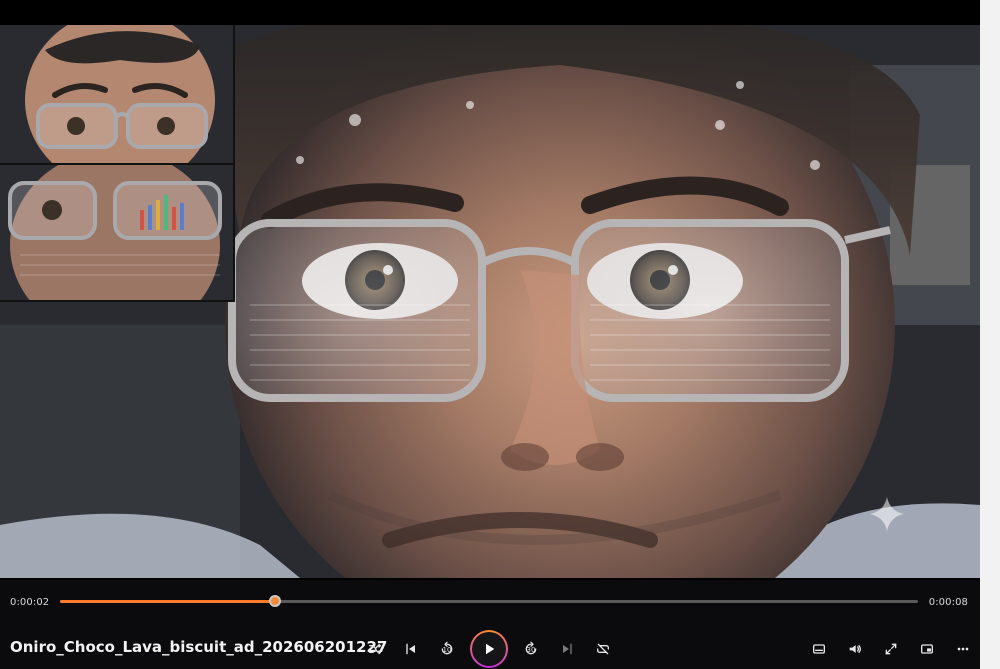 This screenshot has width=1000, height=669. What do you see at coordinates (167, 601) in the screenshot?
I see `seek-bar-progress` at bounding box center [167, 601].